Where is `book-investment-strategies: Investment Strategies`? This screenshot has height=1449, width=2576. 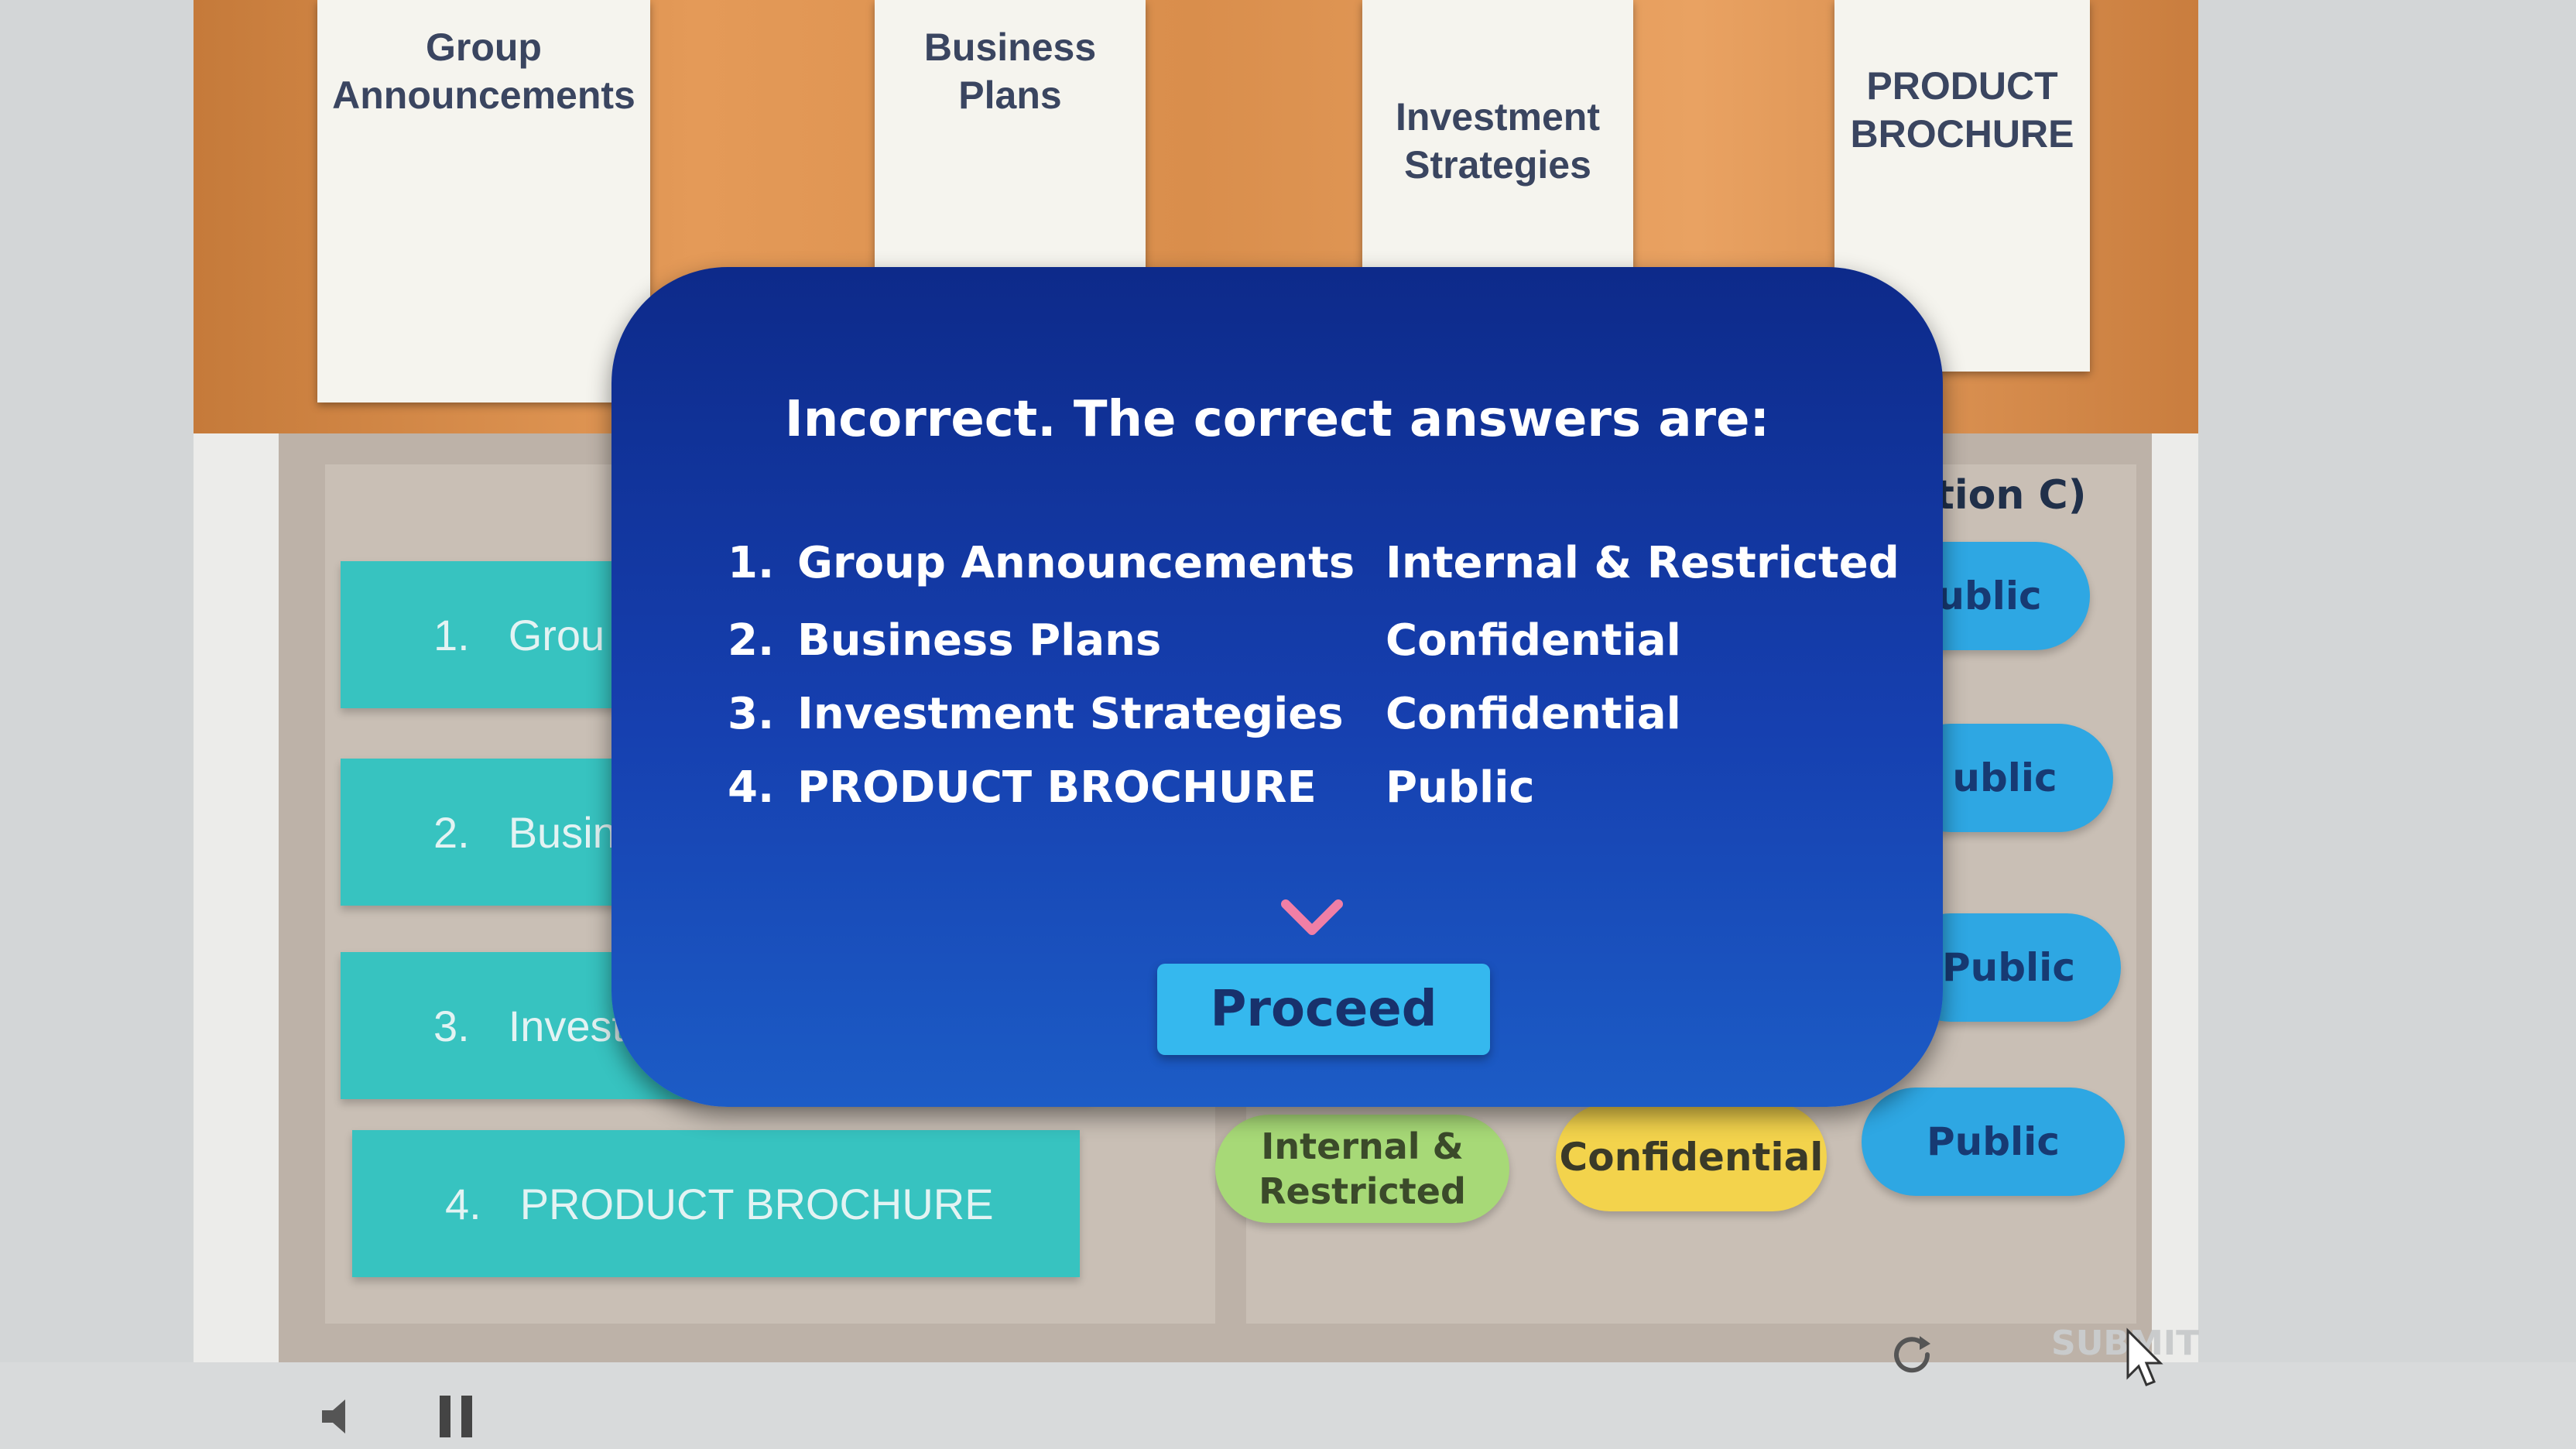 book-investment-strategies: Investment Strategies is located at coordinates (1497, 135).